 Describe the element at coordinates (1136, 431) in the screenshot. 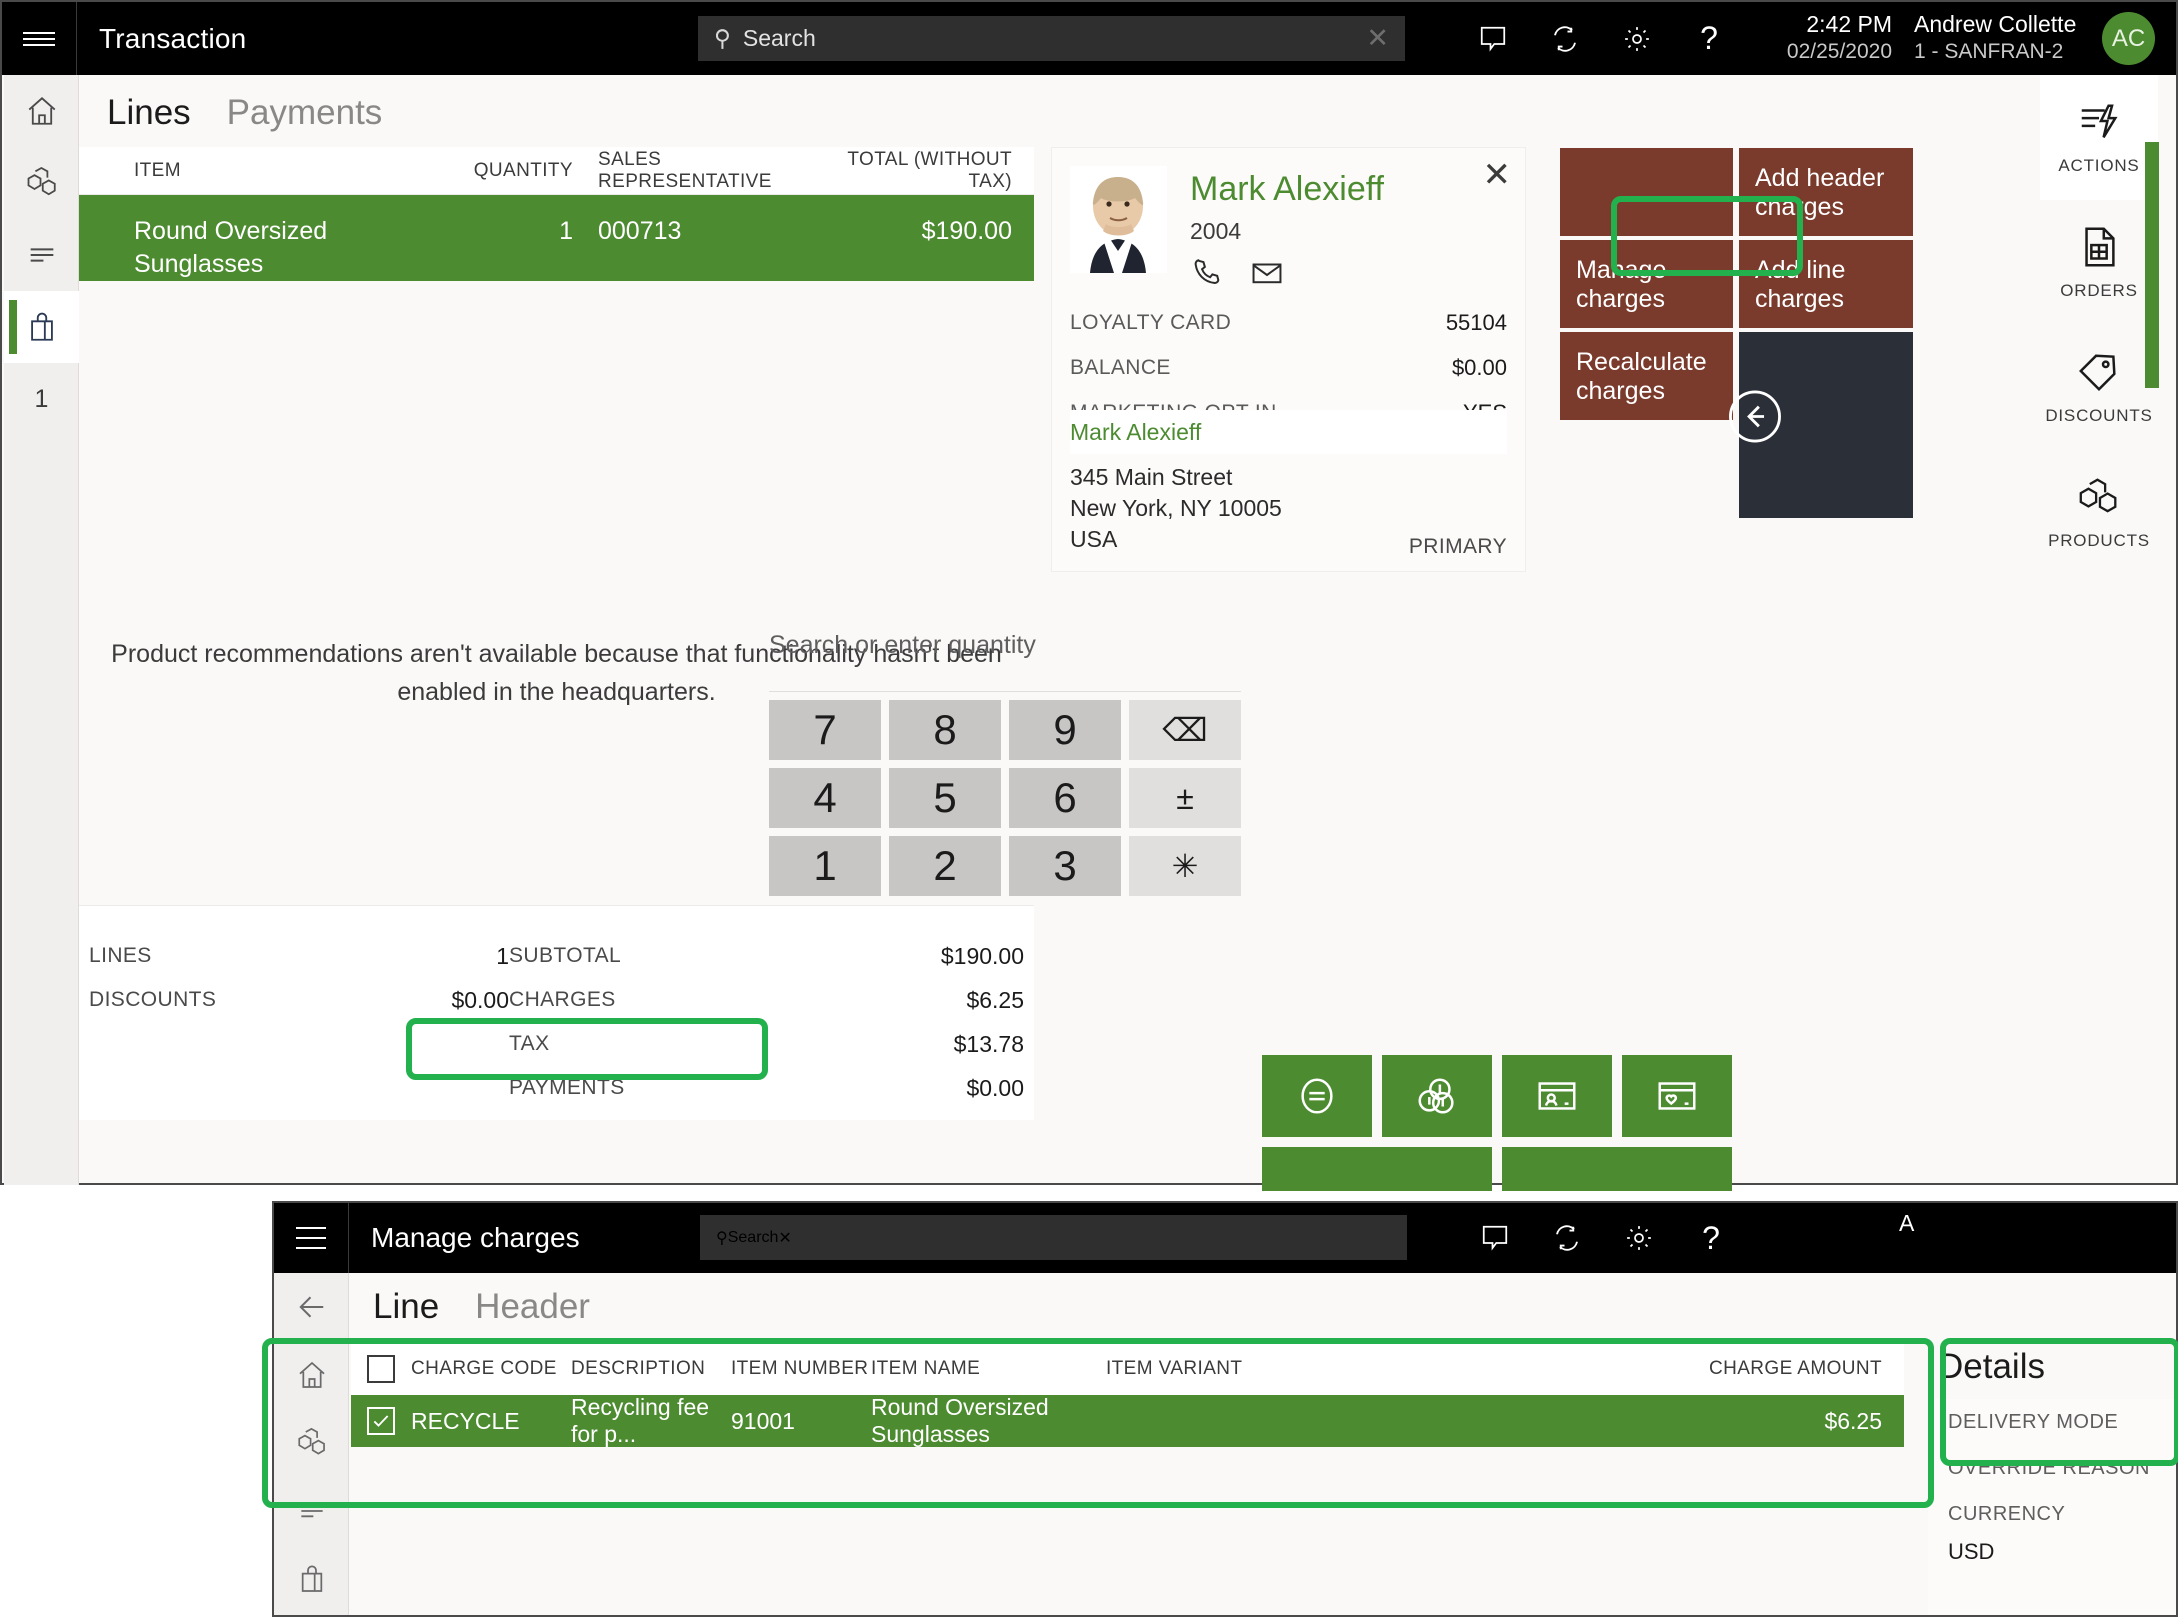

I see `address-owner-name: Mark Alexieff` at that location.